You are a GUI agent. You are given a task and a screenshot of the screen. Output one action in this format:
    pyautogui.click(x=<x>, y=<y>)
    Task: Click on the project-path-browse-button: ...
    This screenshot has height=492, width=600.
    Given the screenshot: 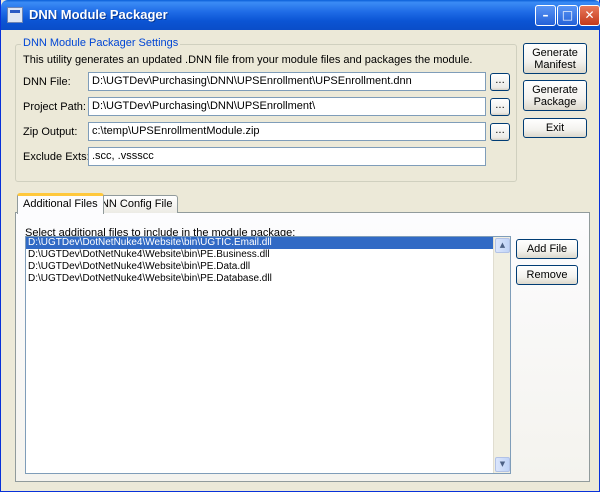 What is the action you would take?
    pyautogui.click(x=500, y=107)
    